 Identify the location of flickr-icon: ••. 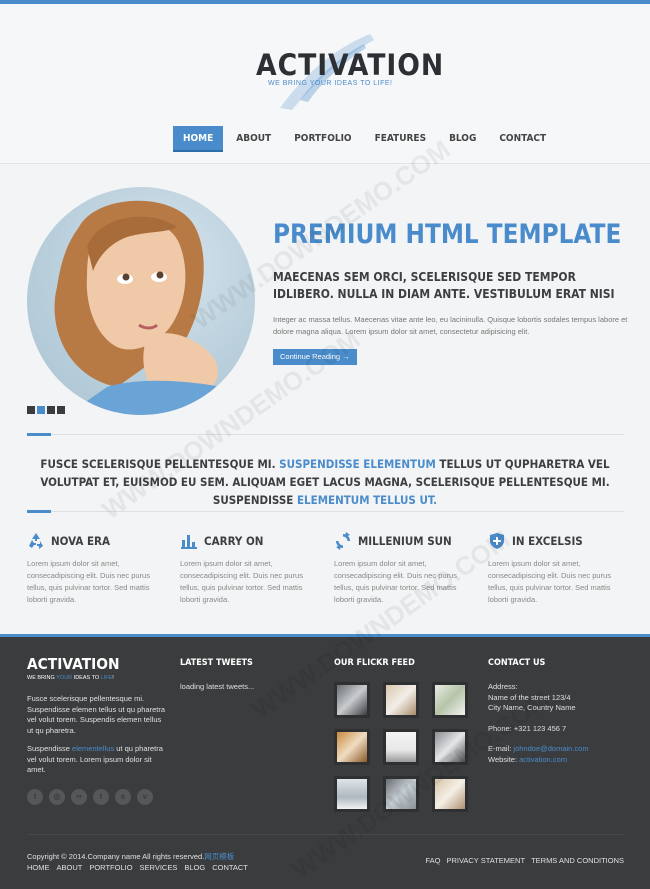
(79, 797).